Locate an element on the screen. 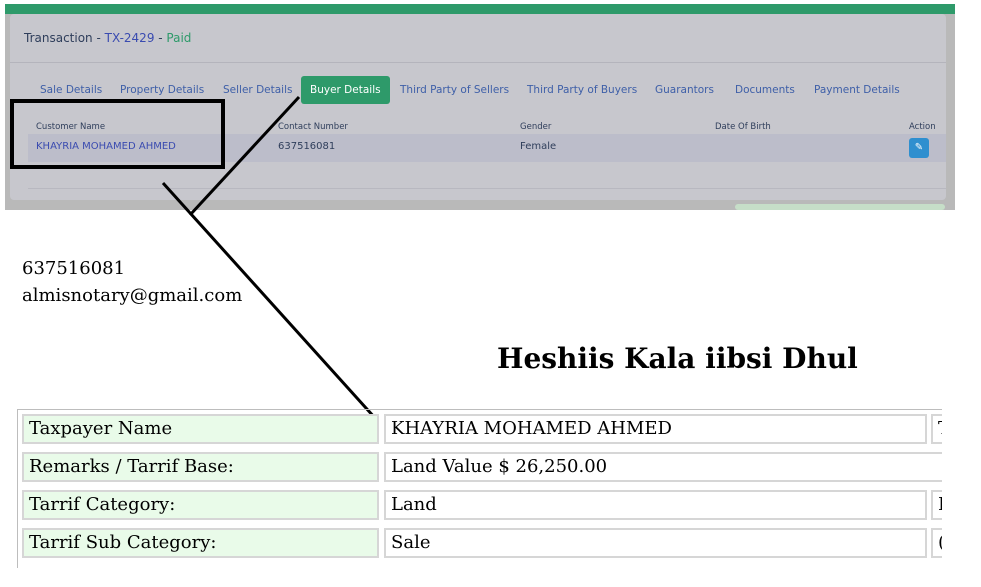 The height and width of the screenshot is (587, 981). document-row: Tarrif Sub Category: Sale ( is located at coordinates (480, 543).